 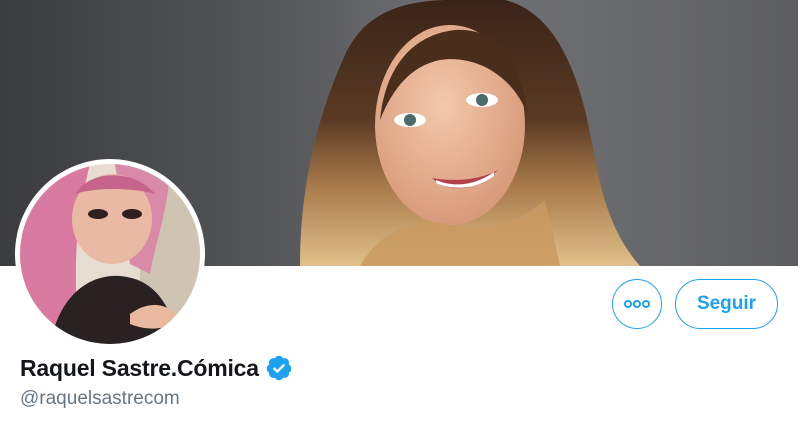 I want to click on profile-actions: Seguir, so click(x=695, y=304).